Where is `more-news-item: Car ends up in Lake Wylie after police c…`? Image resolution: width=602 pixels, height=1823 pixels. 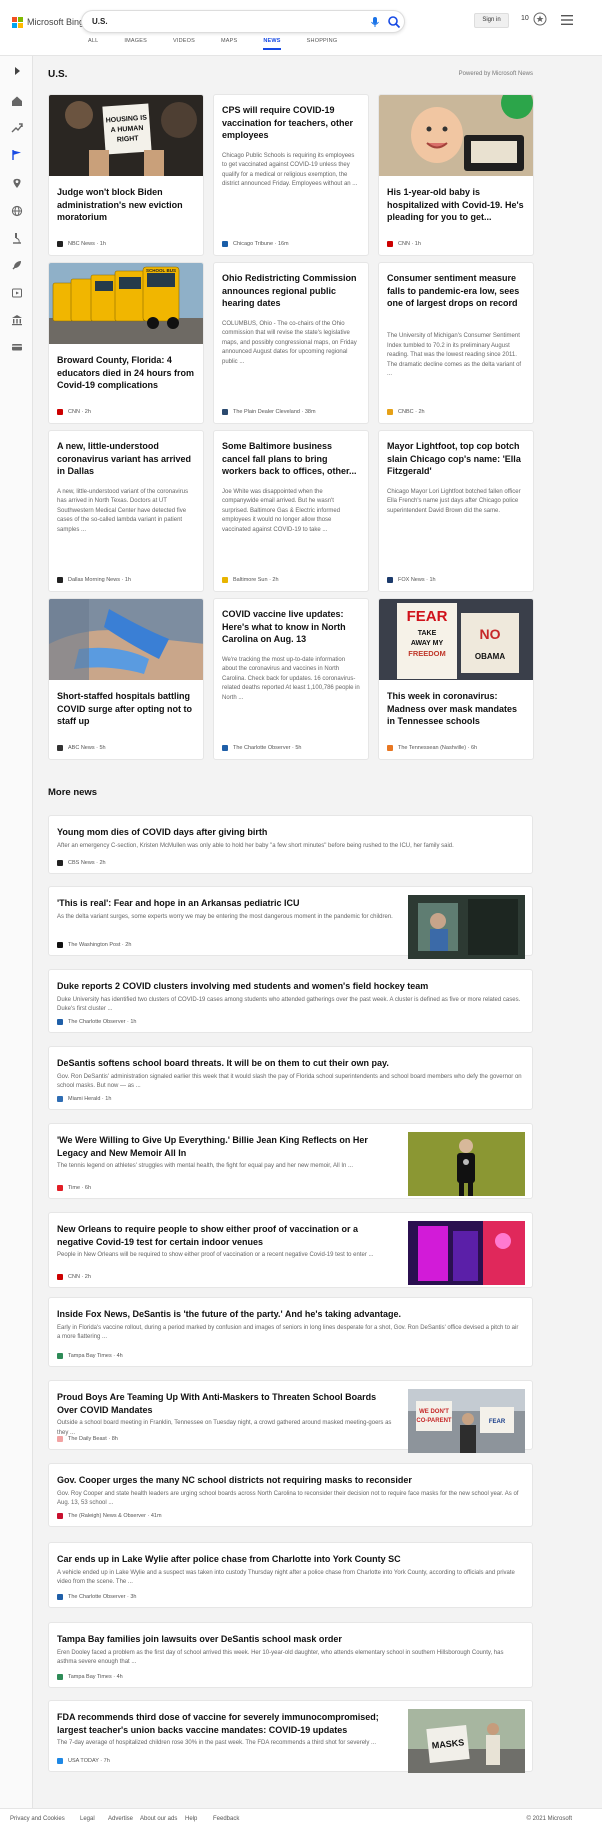 more-news-item: Car ends up in Lake Wylie after police c… is located at coordinates (290, 1575).